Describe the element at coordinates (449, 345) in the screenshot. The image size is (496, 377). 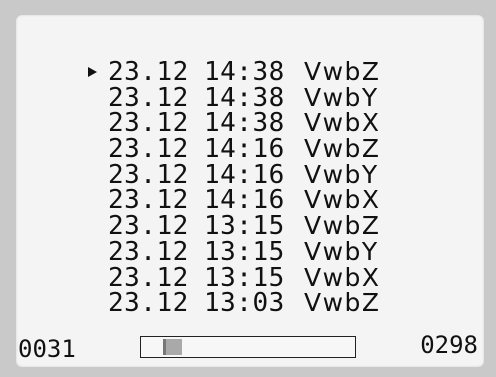
I see `record-total: 0298` at that location.